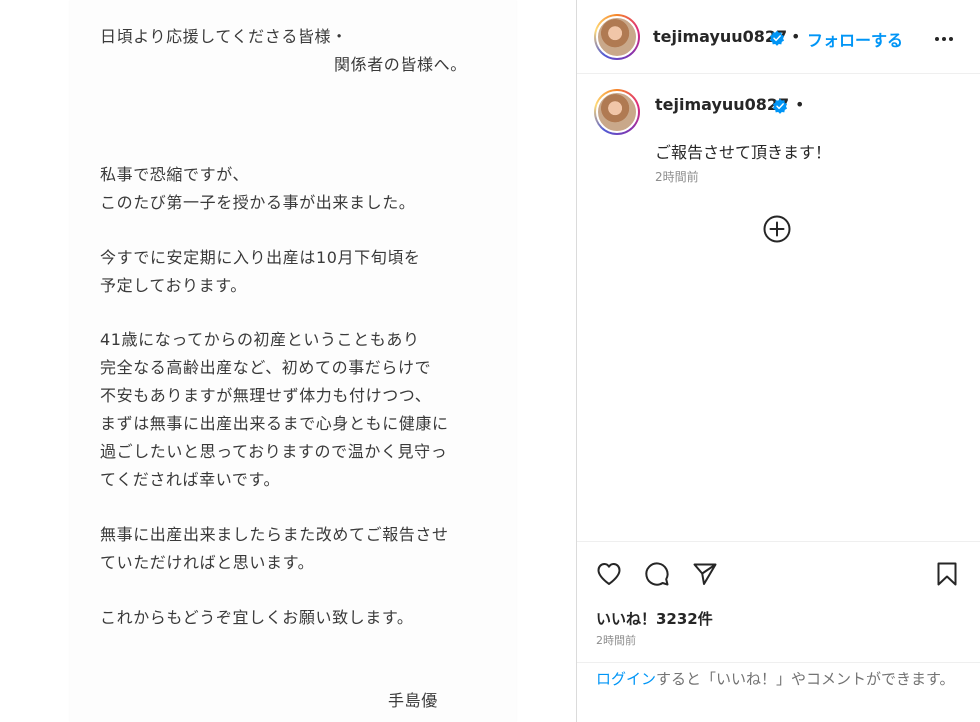 The width and height of the screenshot is (980, 722). I want to click on letter-signature: 手島優, so click(413, 700).